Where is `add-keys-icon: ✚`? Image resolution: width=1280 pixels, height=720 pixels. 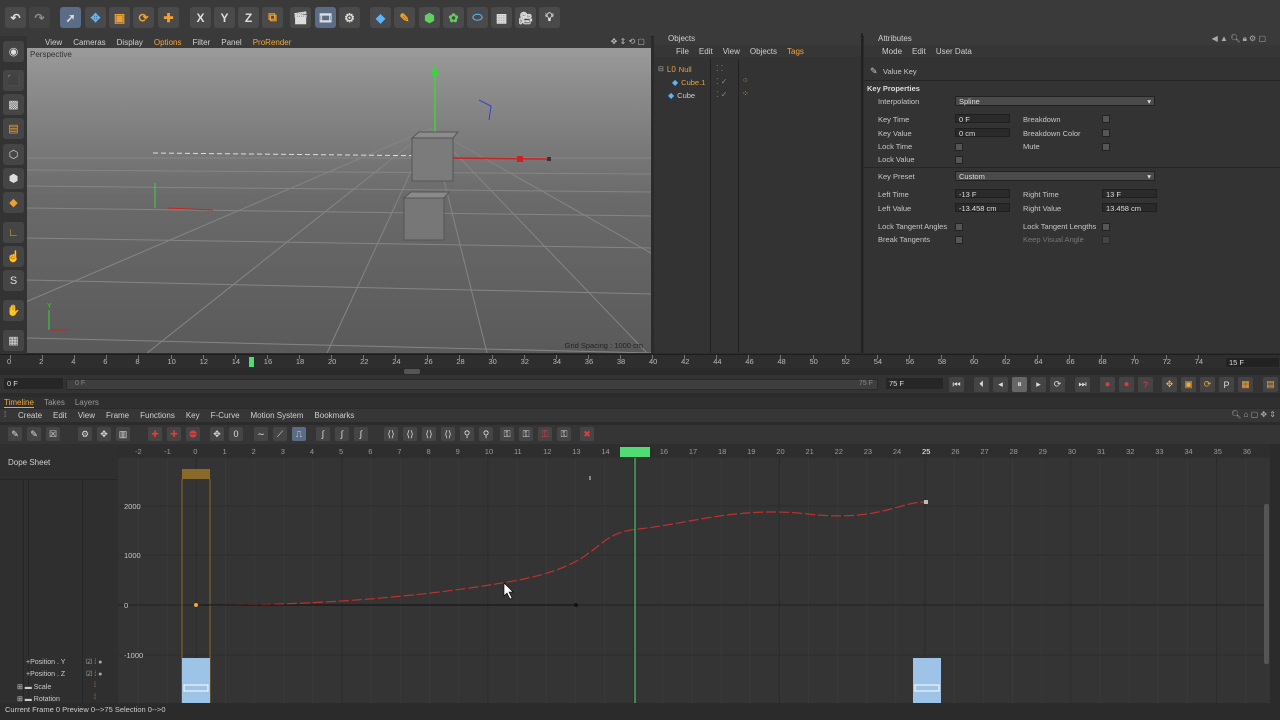 add-keys-icon: ✚ is located at coordinates (174, 434).